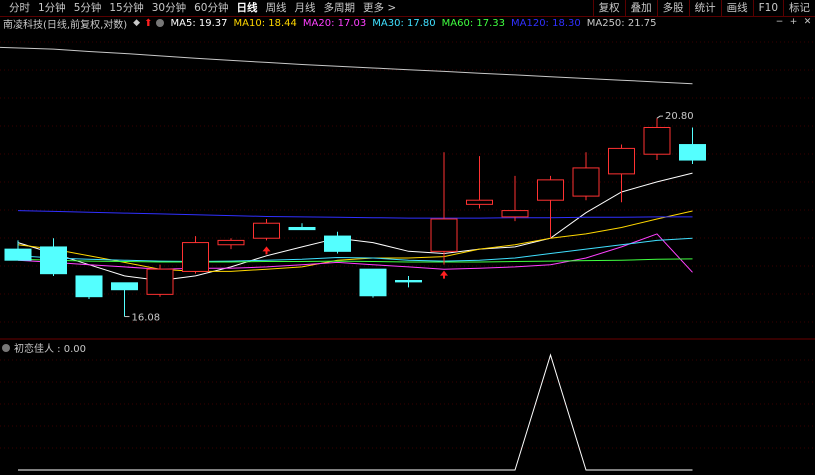 This screenshot has width=815, height=475. I want to click on low-price-label: 16.08, so click(146, 318).